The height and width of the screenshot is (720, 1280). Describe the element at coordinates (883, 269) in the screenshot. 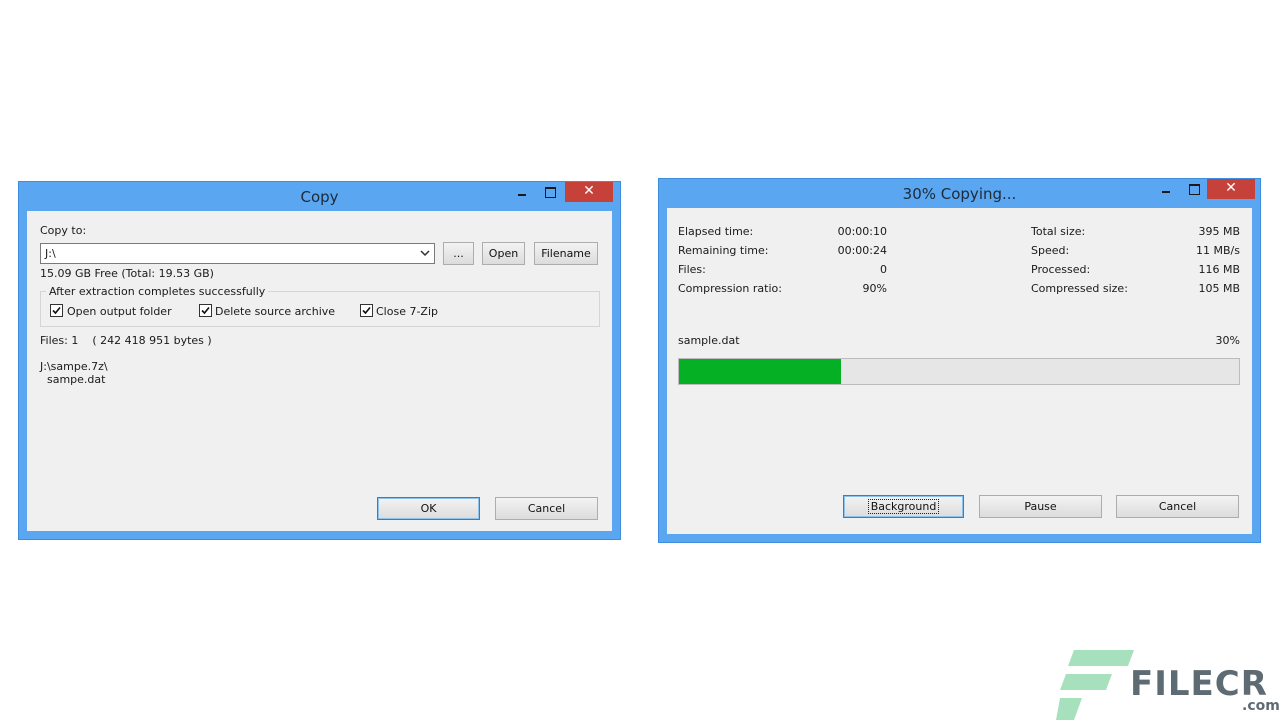

I see `files-value: 0` at that location.